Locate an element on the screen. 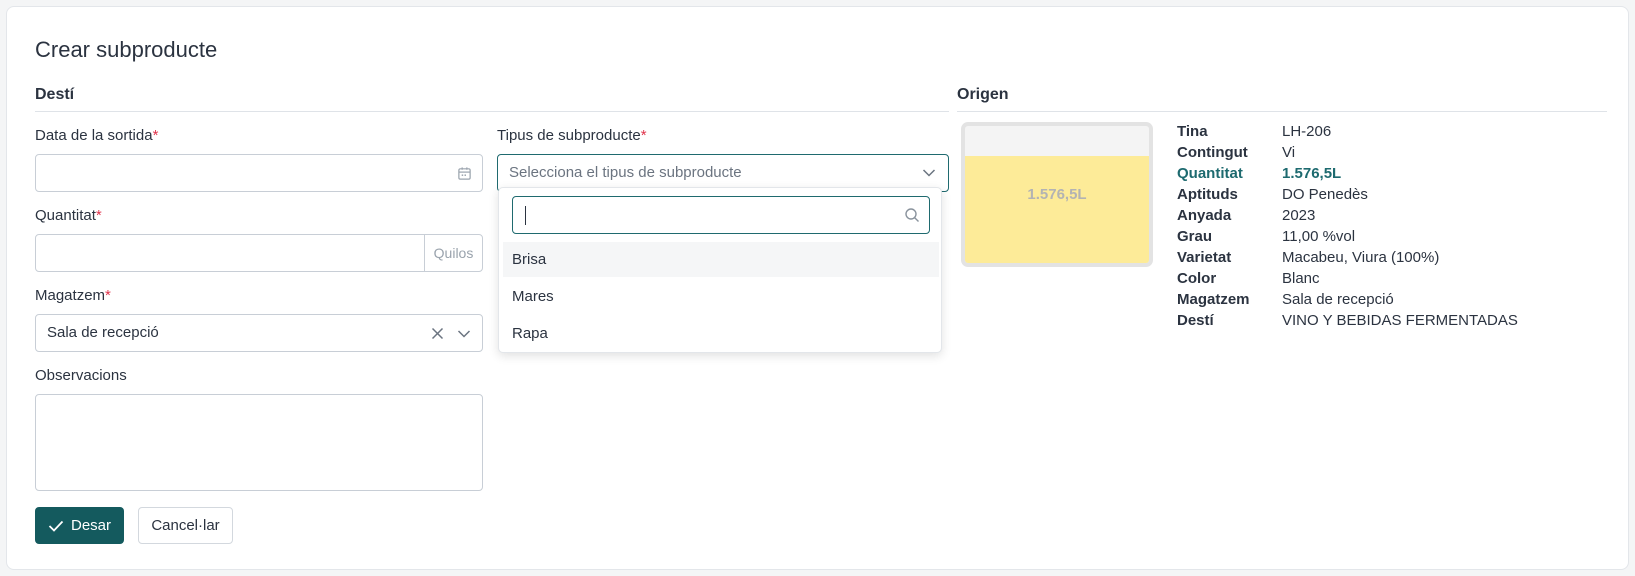  cancel-button: Cancel·lar is located at coordinates (185, 525).